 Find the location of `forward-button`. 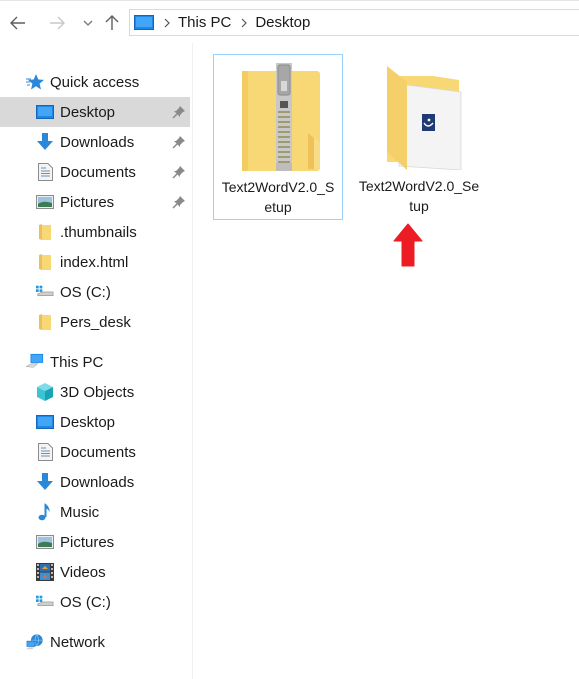

forward-button is located at coordinates (57, 23).